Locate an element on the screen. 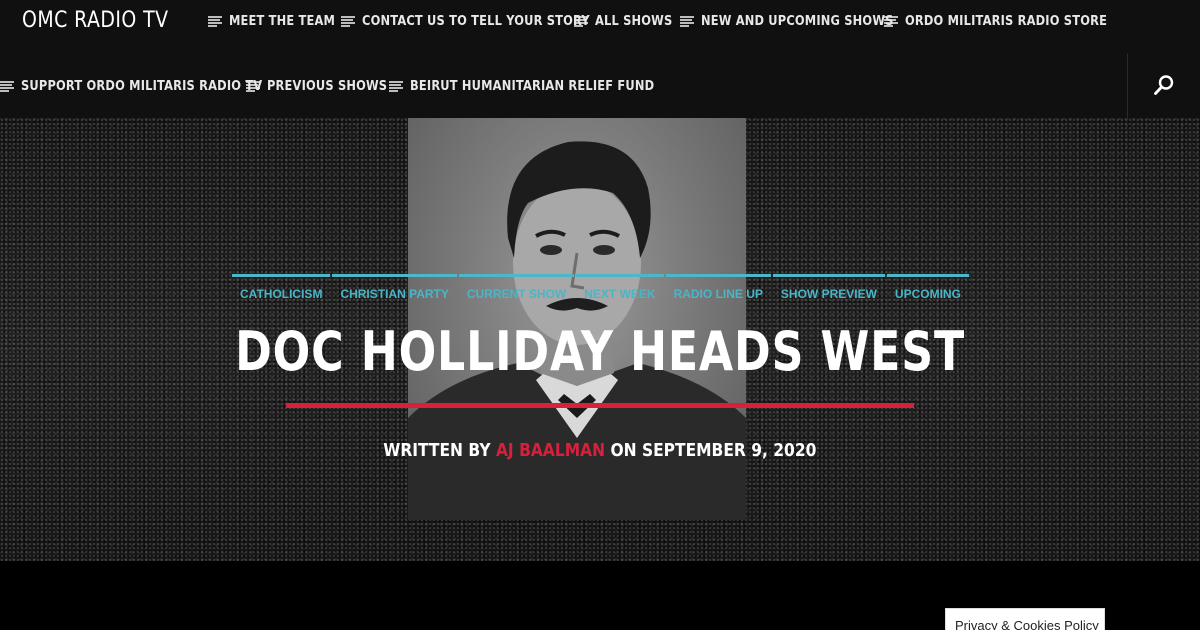 This screenshot has width=1200, height=630. category-link: CATHOLICISM is located at coordinates (281, 289).